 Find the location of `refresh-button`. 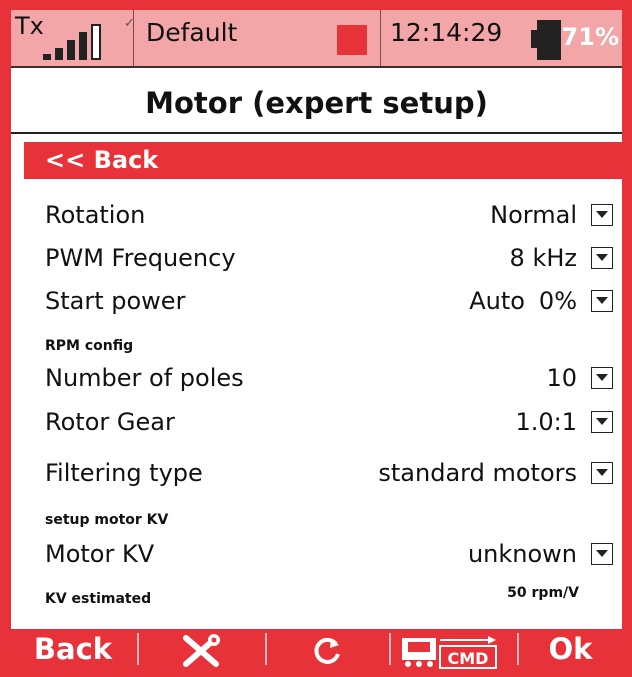

refresh-button is located at coordinates (327, 649).